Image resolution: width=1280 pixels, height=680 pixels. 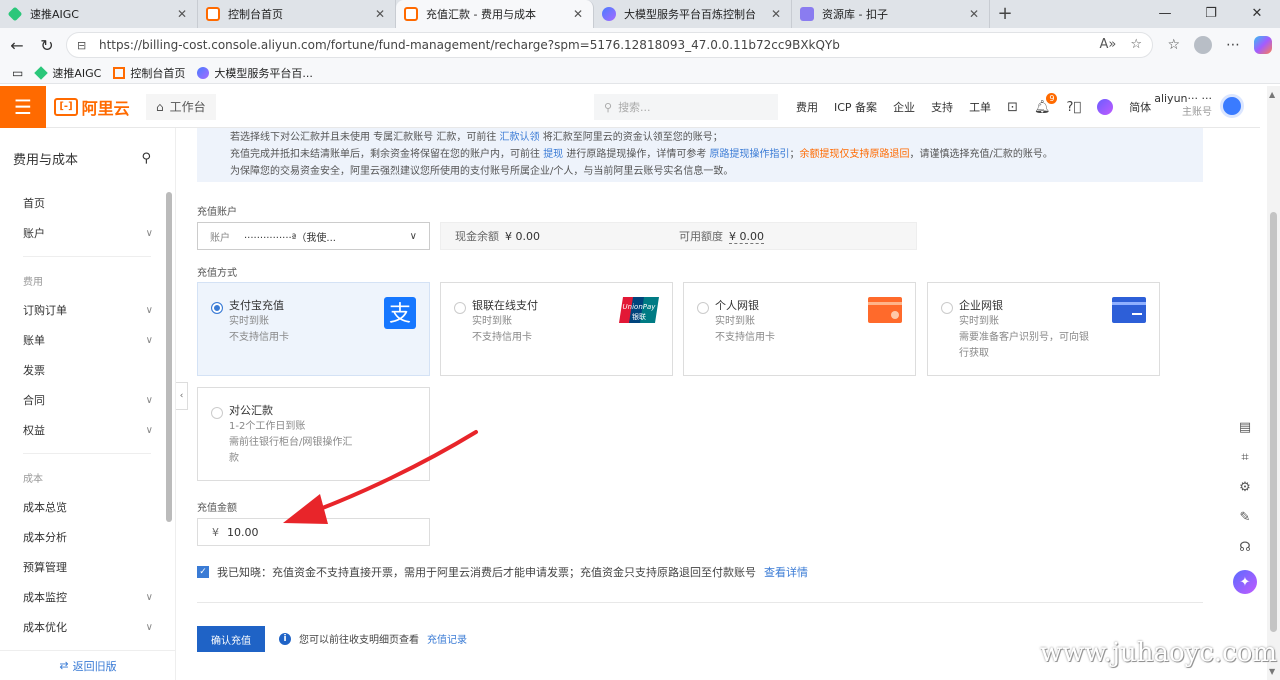 What do you see at coordinates (181, 106) in the screenshot?
I see `workbench-button: ⌂ 工作台` at bounding box center [181, 106].